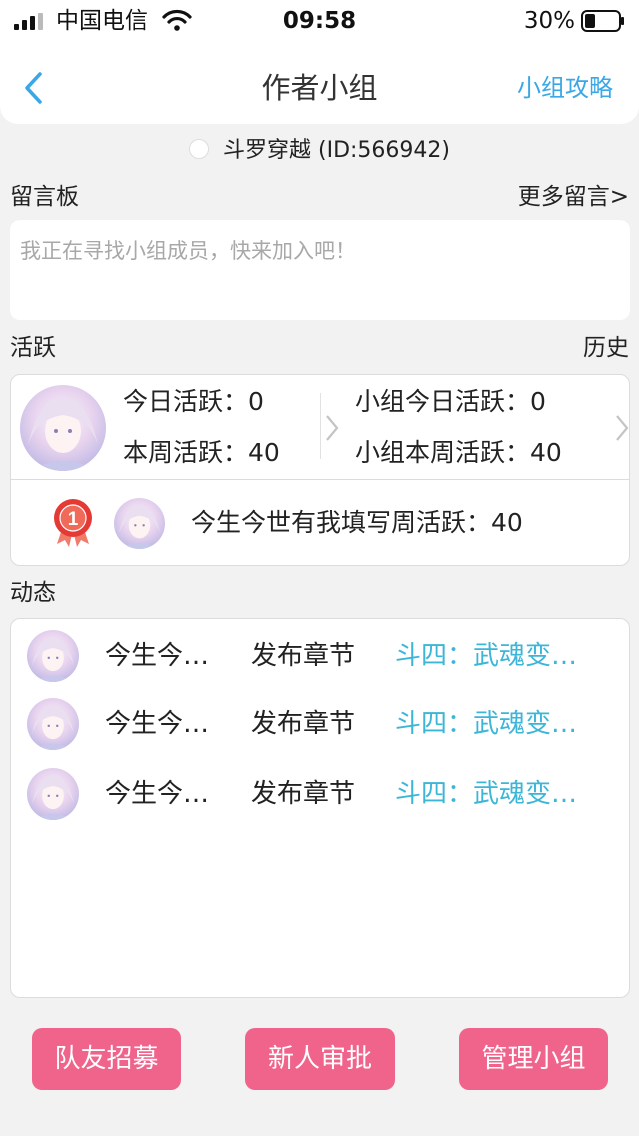 Image resolution: width=639 pixels, height=1136 pixels. What do you see at coordinates (443, 452) in the screenshot?
I see `group-week-label: 小组本周活跃：` at bounding box center [443, 452].